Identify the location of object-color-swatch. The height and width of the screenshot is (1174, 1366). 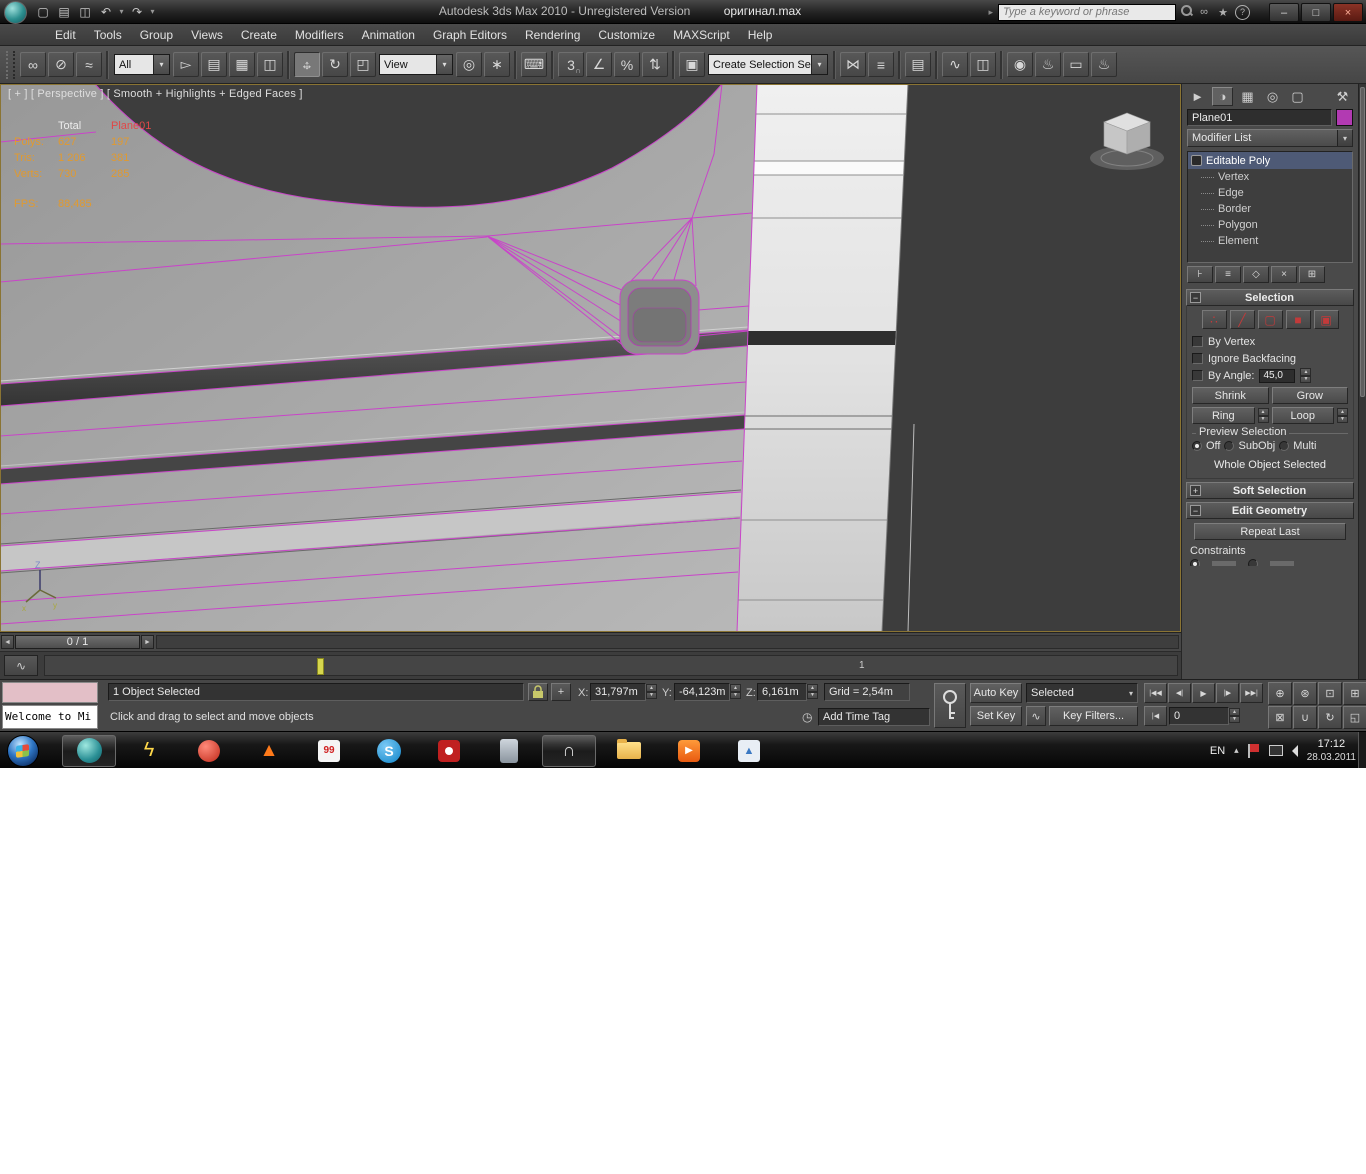
(1344, 117).